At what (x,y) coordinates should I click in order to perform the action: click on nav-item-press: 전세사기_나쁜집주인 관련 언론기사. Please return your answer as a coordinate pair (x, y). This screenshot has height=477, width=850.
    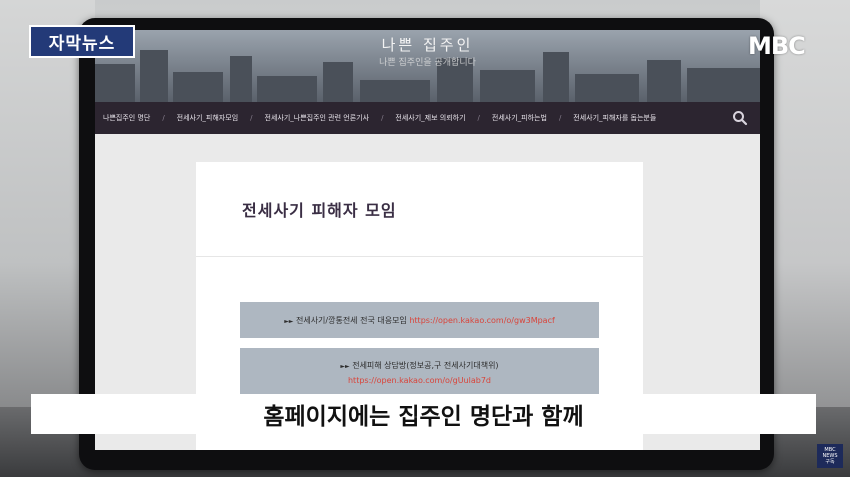
    Looking at the image, I should click on (317, 118).